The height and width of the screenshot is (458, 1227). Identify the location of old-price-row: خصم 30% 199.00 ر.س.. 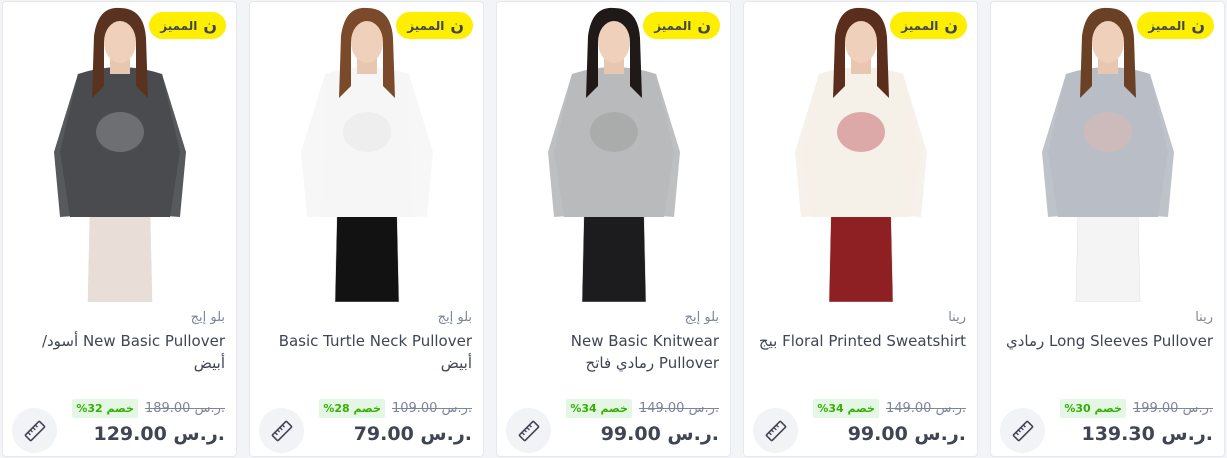
(1136, 408).